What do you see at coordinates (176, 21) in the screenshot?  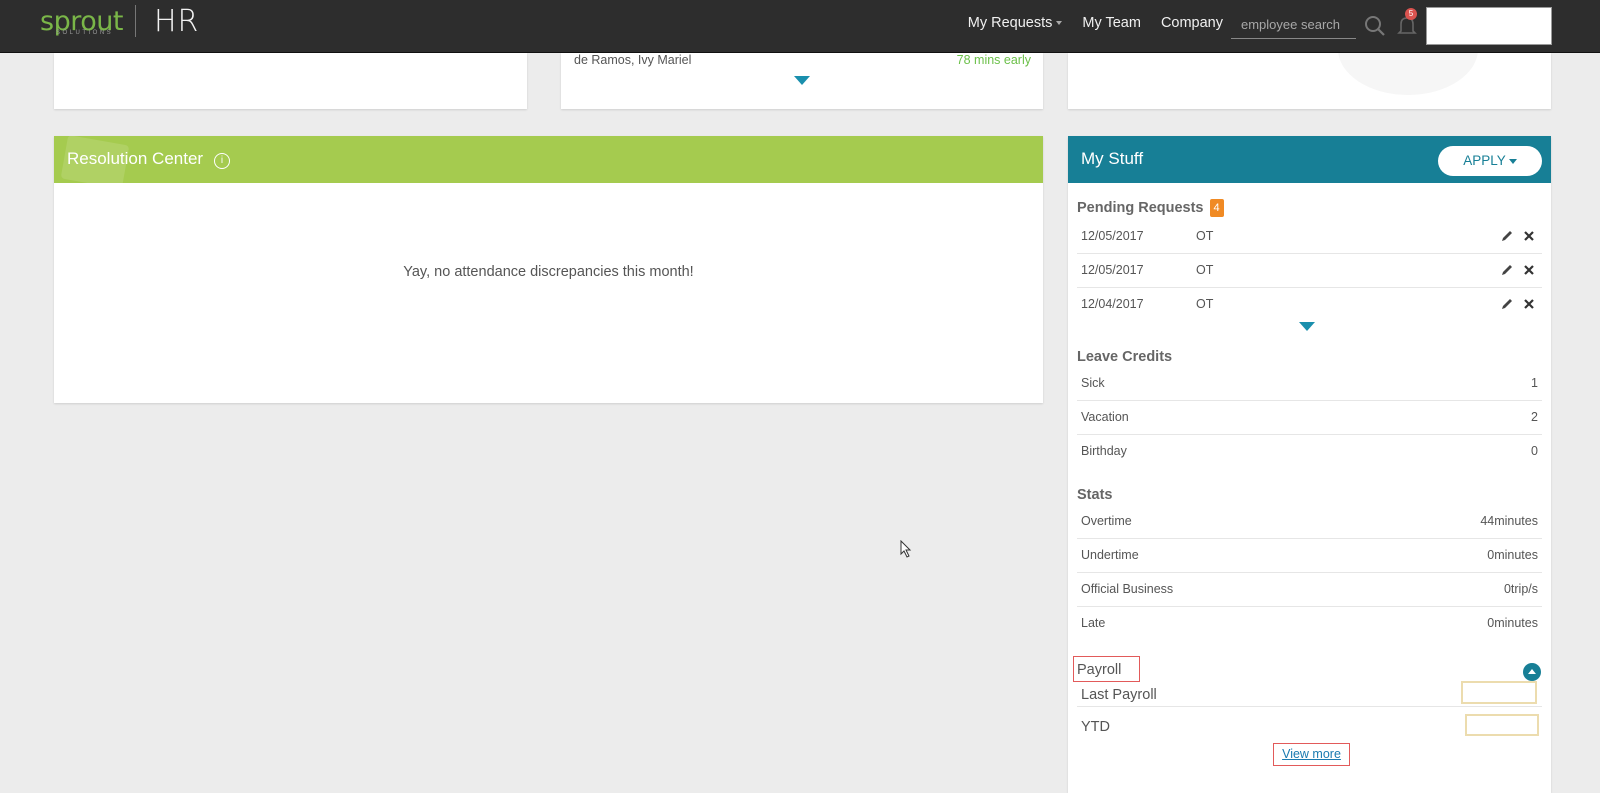 I see `product-name: HR` at bounding box center [176, 21].